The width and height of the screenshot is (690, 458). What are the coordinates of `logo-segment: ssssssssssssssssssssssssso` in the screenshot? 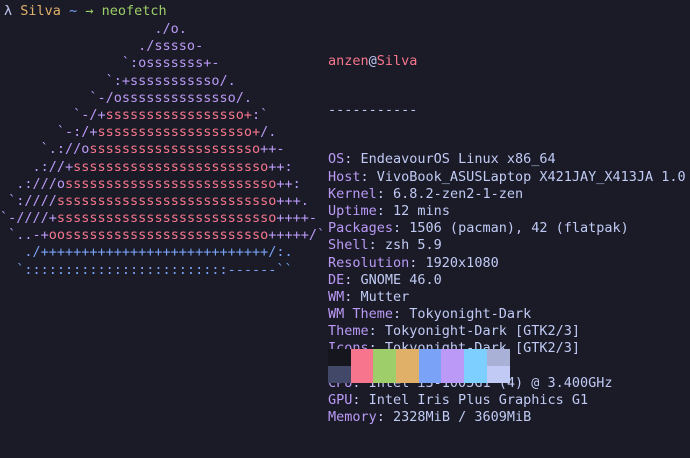 It's located at (171, 183).